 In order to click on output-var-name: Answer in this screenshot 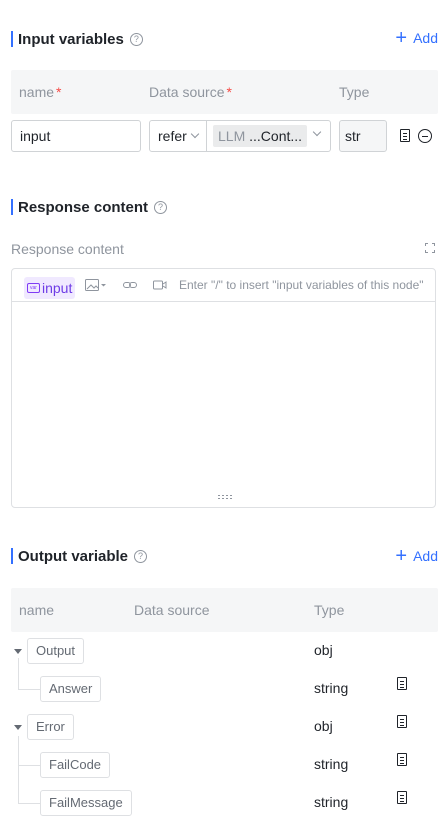, I will do `click(71, 689)`.